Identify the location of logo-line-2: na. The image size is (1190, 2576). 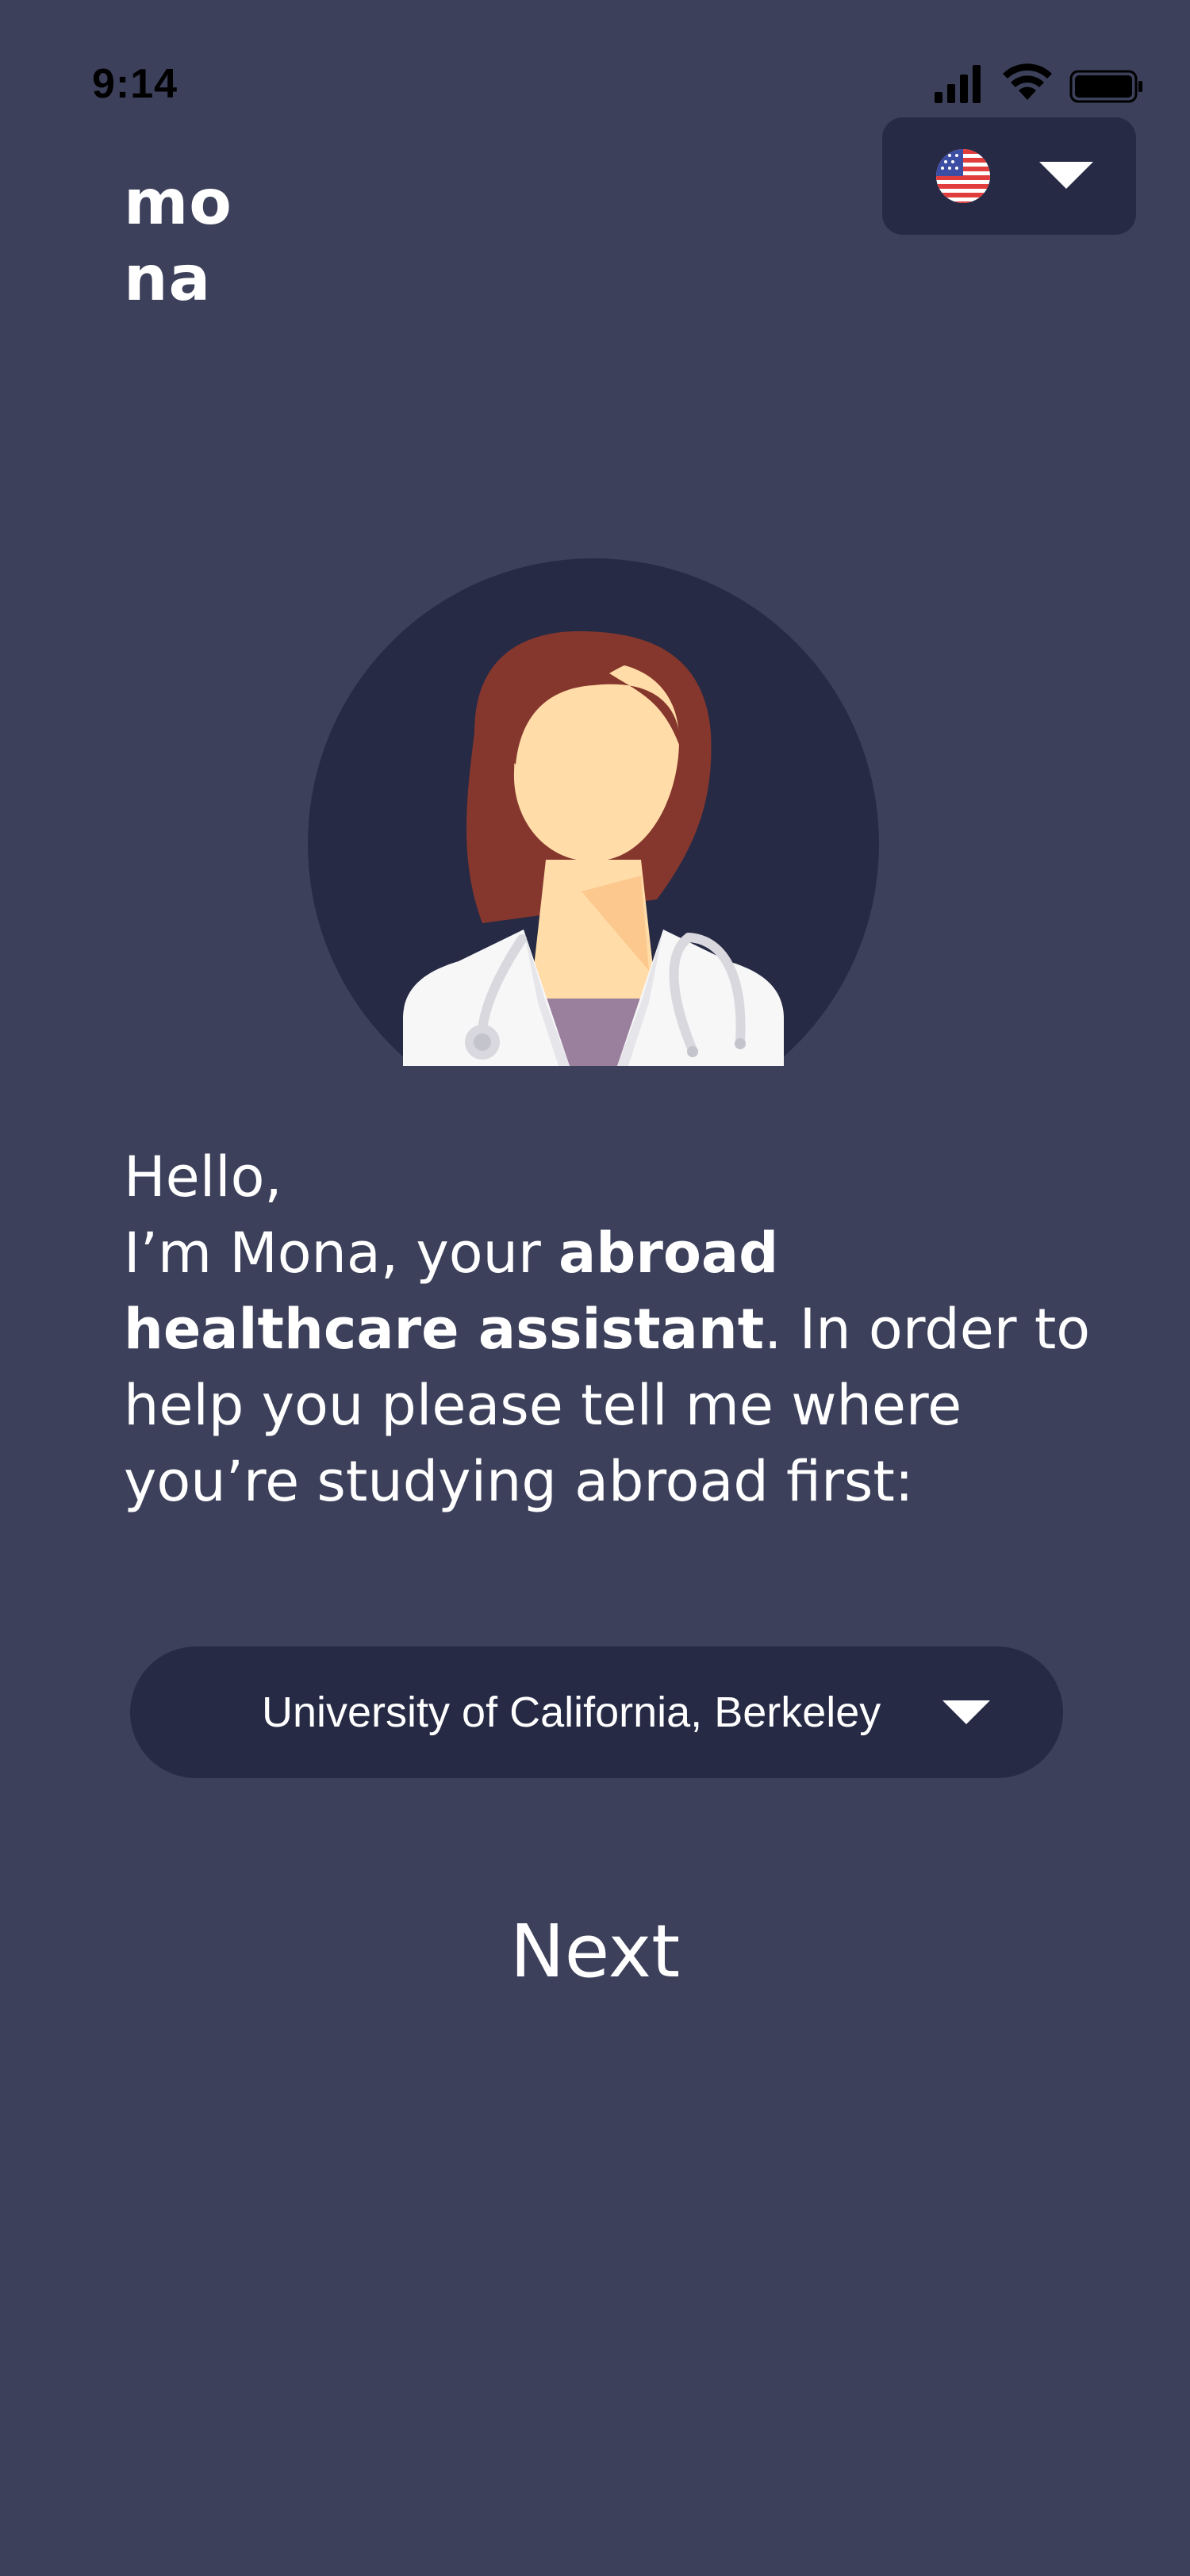
(168, 279).